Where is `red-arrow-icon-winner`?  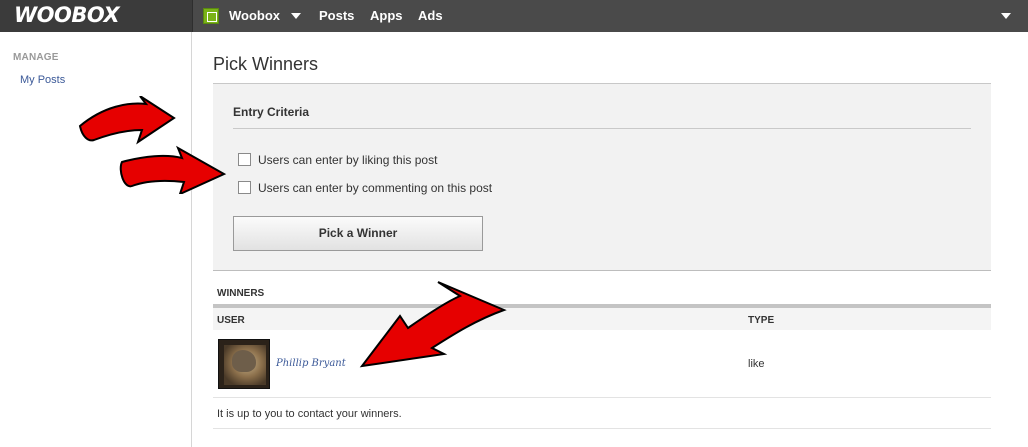 red-arrow-icon-winner is located at coordinates (433, 324).